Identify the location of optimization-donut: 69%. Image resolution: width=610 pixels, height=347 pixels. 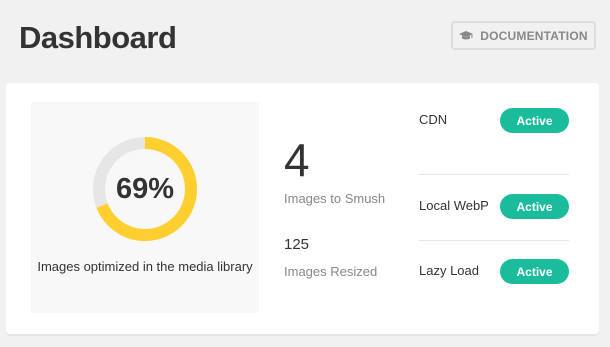
(145, 189).